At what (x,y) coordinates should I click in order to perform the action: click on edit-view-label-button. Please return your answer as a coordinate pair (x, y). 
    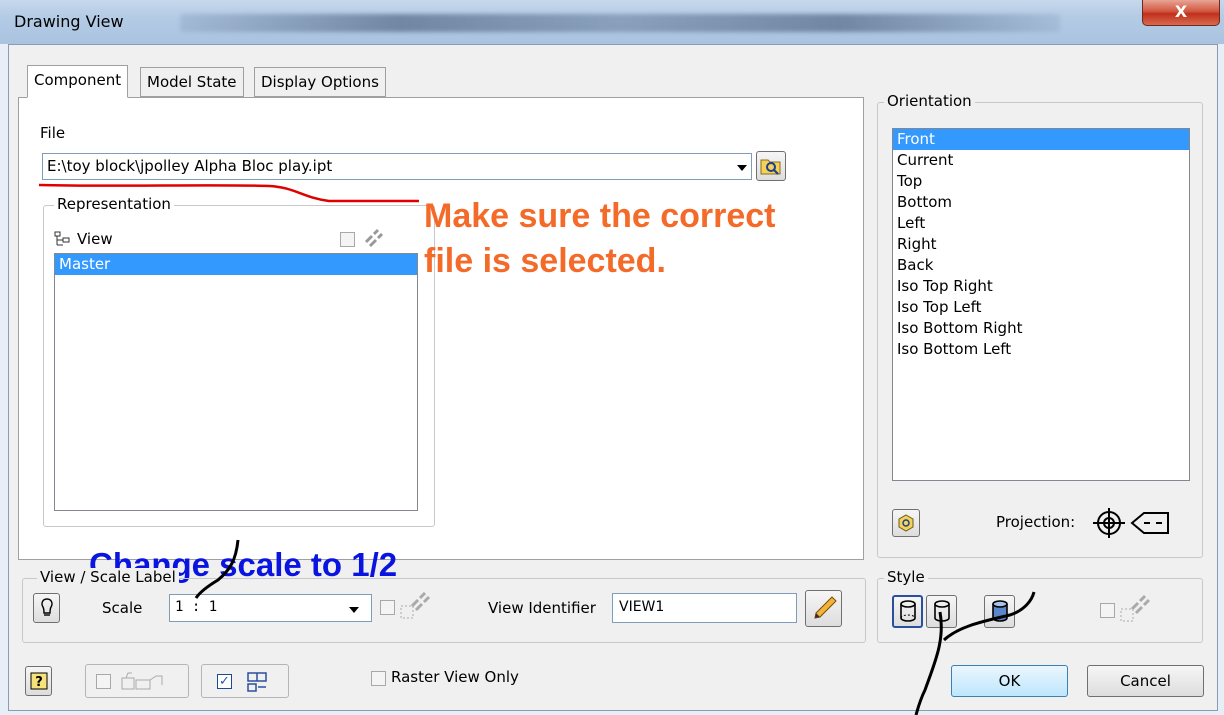
    Looking at the image, I should click on (823, 608).